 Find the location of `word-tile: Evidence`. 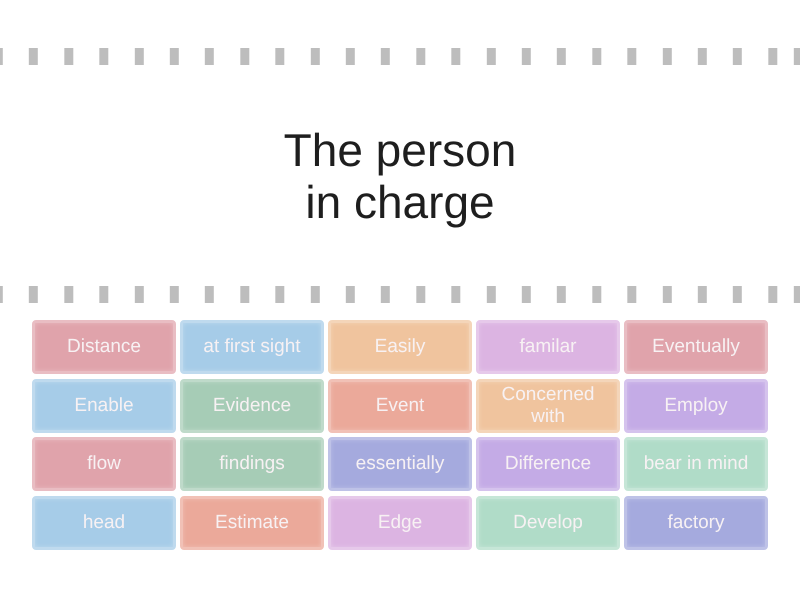

word-tile: Evidence is located at coordinates (252, 405).